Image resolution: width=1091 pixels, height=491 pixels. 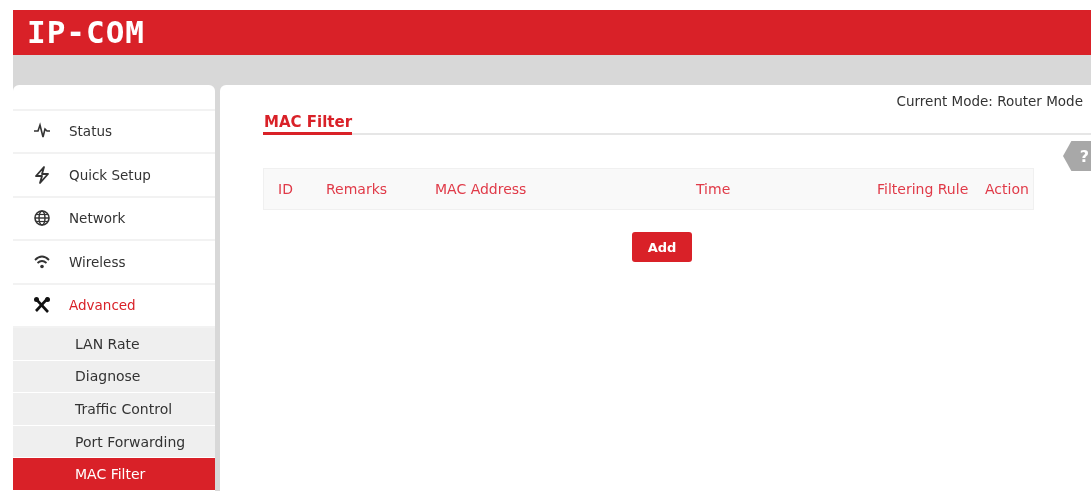 I want to click on sidebar-item: Quick Setup, so click(x=114, y=176).